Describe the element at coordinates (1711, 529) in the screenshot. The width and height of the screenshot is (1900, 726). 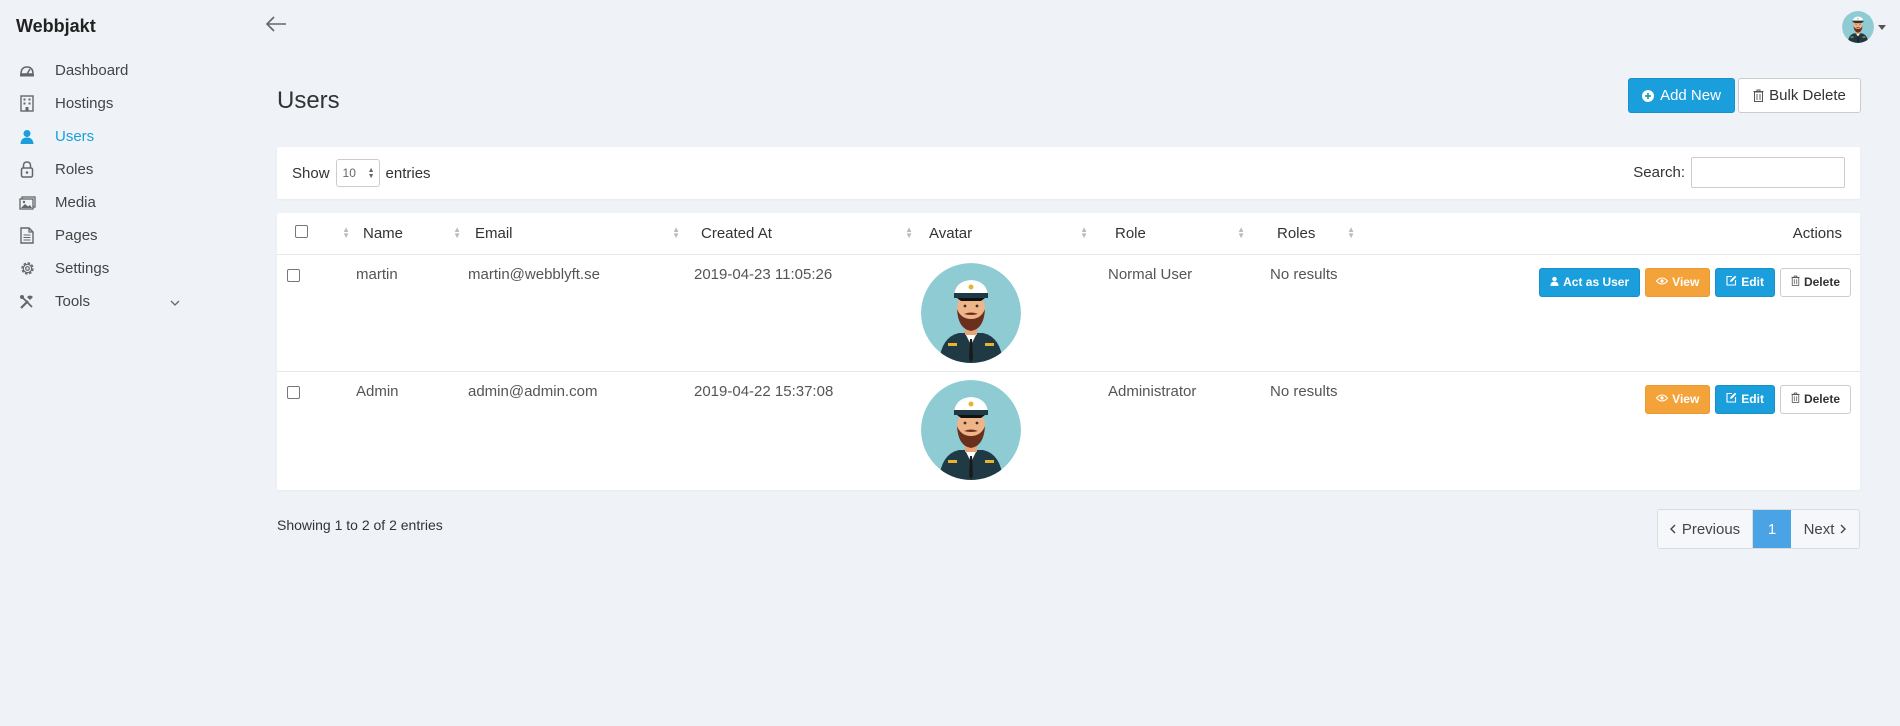
I see `previous-label: Previous` at that location.